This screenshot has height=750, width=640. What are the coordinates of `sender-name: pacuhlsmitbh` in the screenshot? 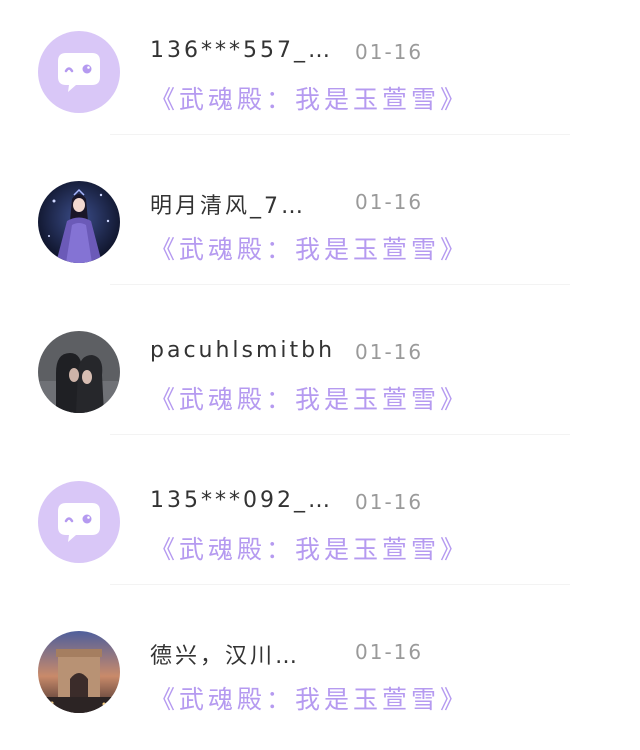 It's located at (243, 350).